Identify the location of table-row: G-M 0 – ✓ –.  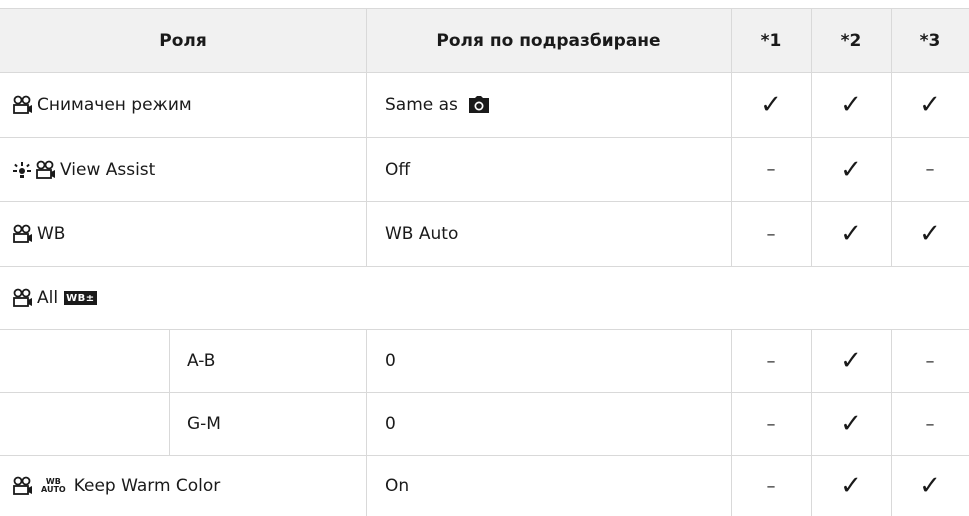
(484, 424).